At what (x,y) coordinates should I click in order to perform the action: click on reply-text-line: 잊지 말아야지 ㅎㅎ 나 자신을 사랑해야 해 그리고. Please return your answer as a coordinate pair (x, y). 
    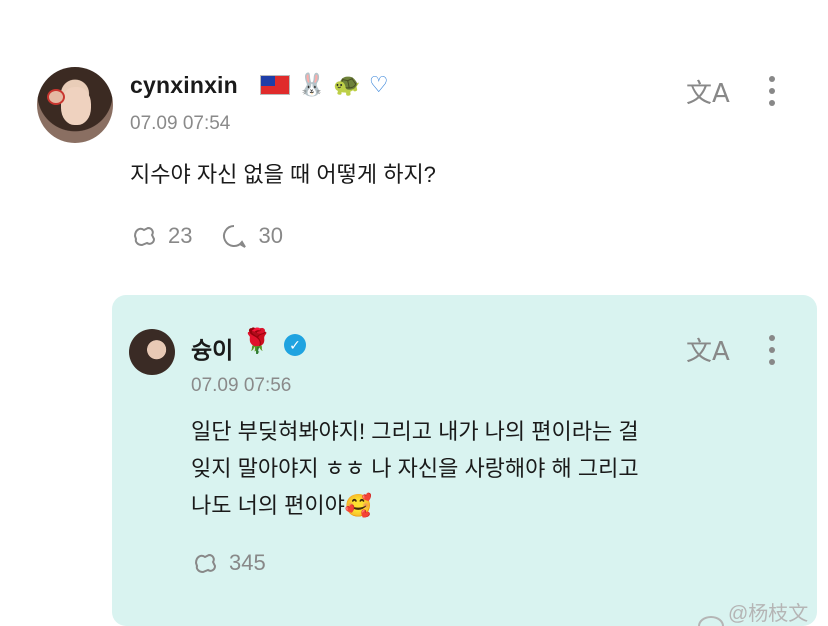
    Looking at the image, I should click on (415, 468).